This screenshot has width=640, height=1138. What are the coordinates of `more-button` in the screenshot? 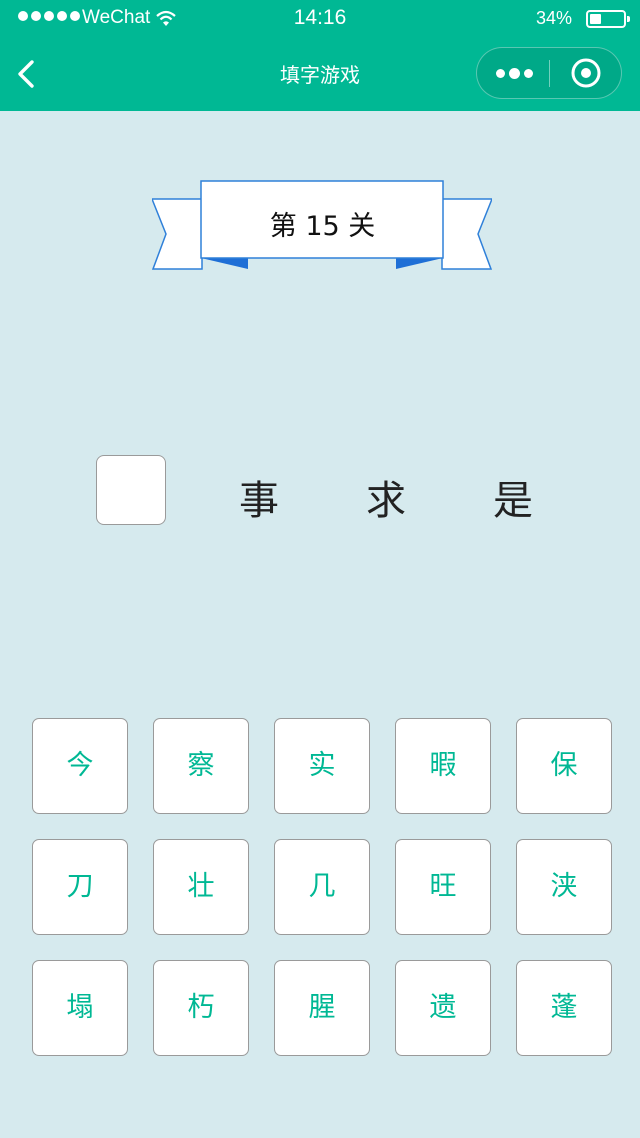 It's located at (513, 73).